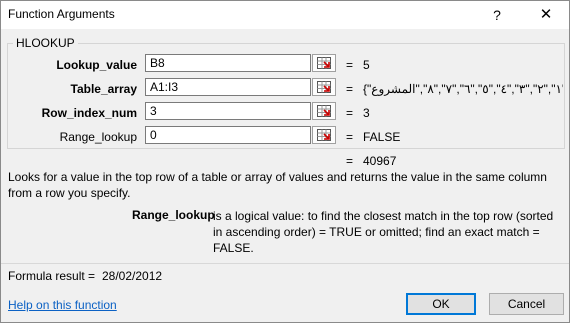 This screenshot has height=323, width=570. What do you see at coordinates (61, 14) in the screenshot?
I see `dialog-title: Function Arguments` at bounding box center [61, 14].